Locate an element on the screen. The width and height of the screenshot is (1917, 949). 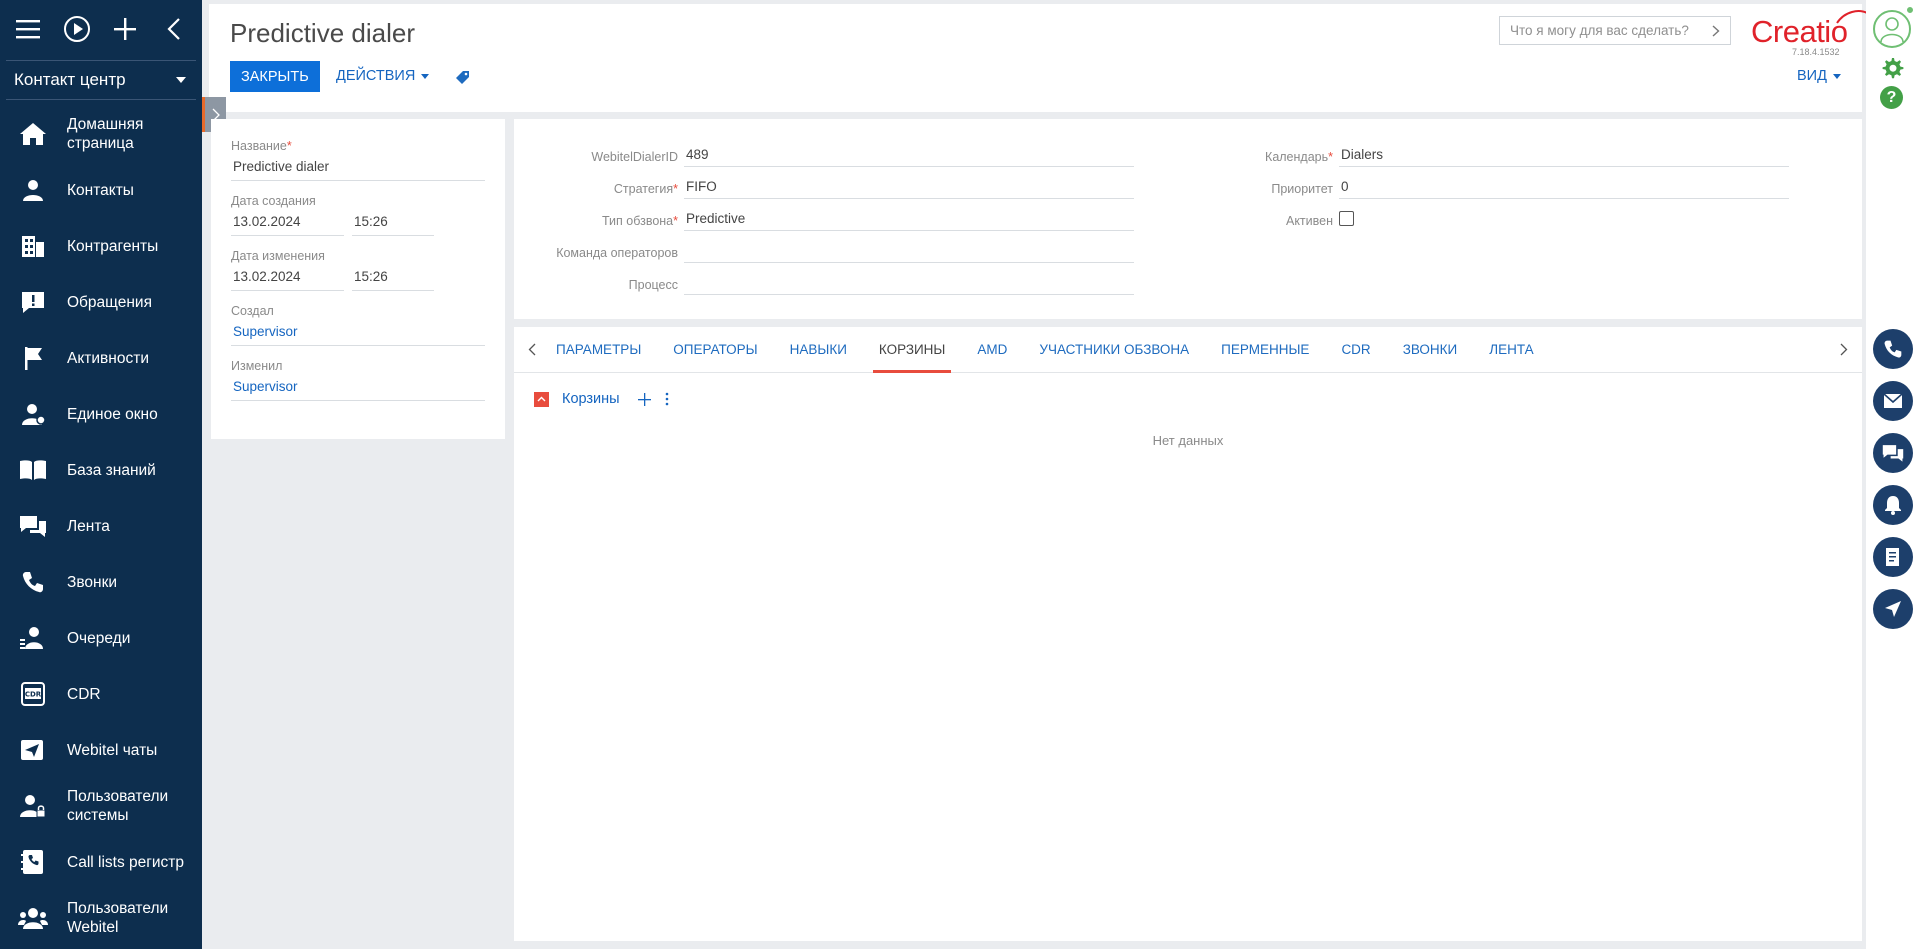
phone-call-button is located at coordinates (1893, 349).